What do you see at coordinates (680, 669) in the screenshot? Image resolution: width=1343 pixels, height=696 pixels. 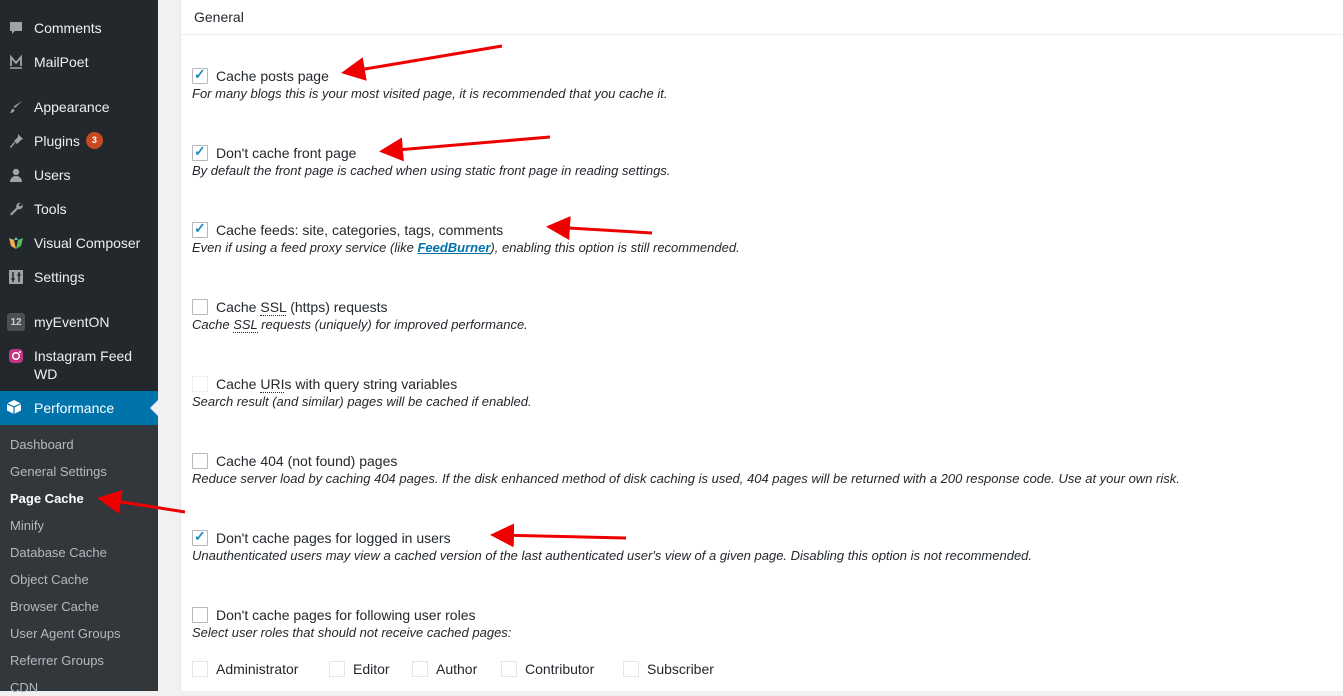 I see `role-label: Subscriber` at bounding box center [680, 669].